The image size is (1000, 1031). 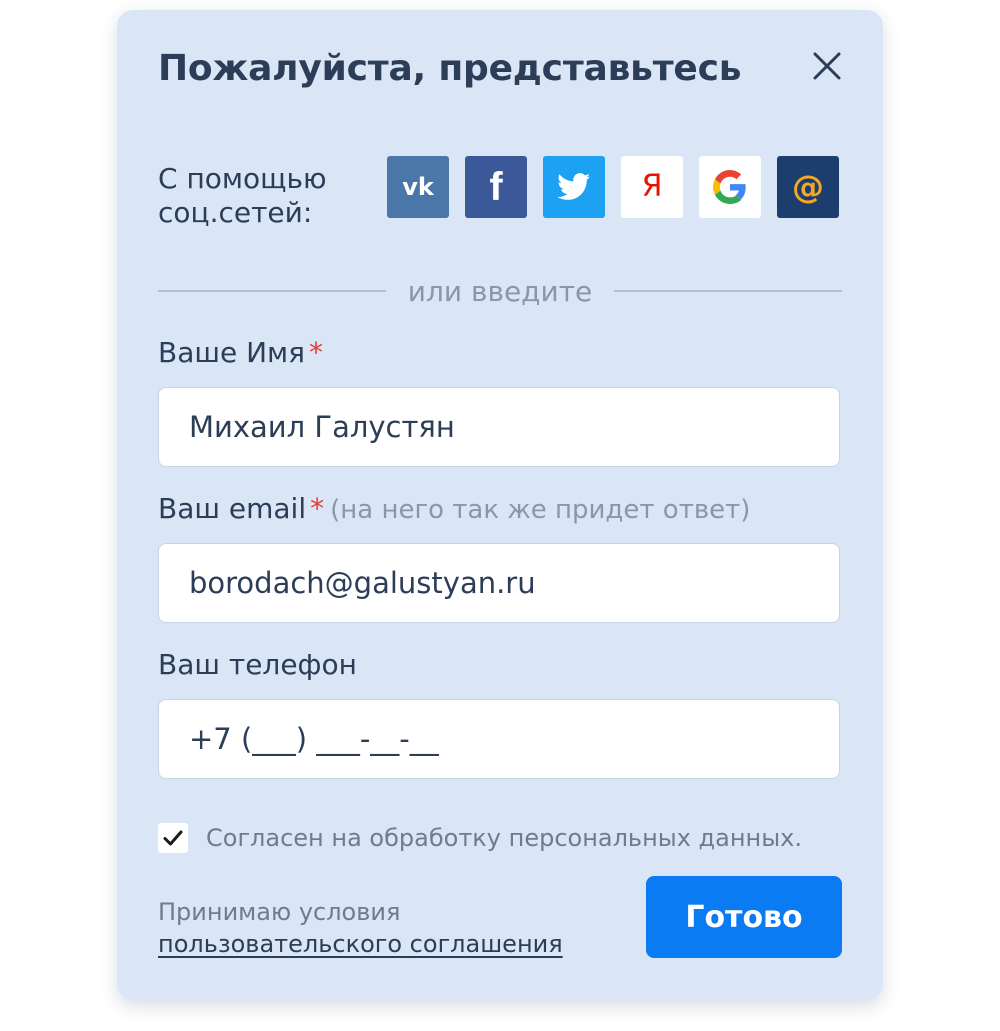 I want to click on social-login-label: С помощью соц.сетей:, so click(x=242, y=196).